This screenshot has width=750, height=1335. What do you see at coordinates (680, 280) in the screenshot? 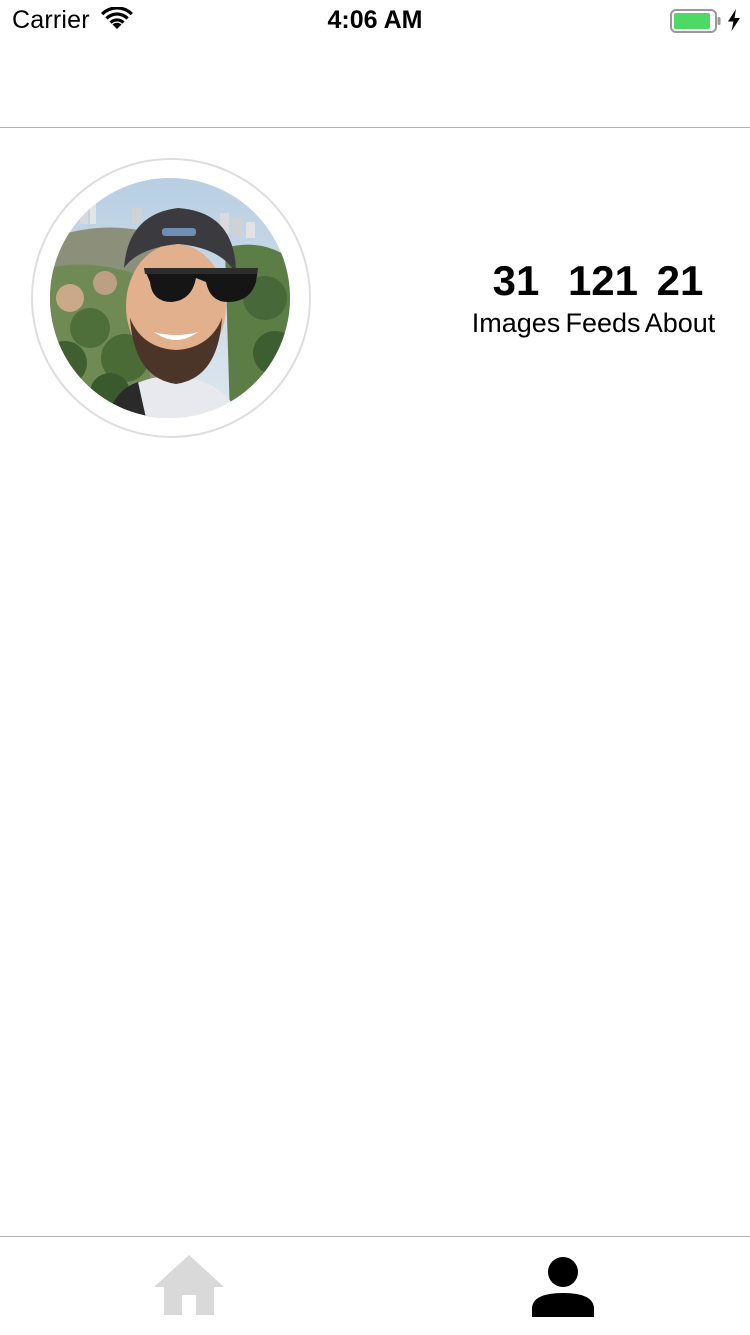
I see `stat-about-count: 21` at bounding box center [680, 280].